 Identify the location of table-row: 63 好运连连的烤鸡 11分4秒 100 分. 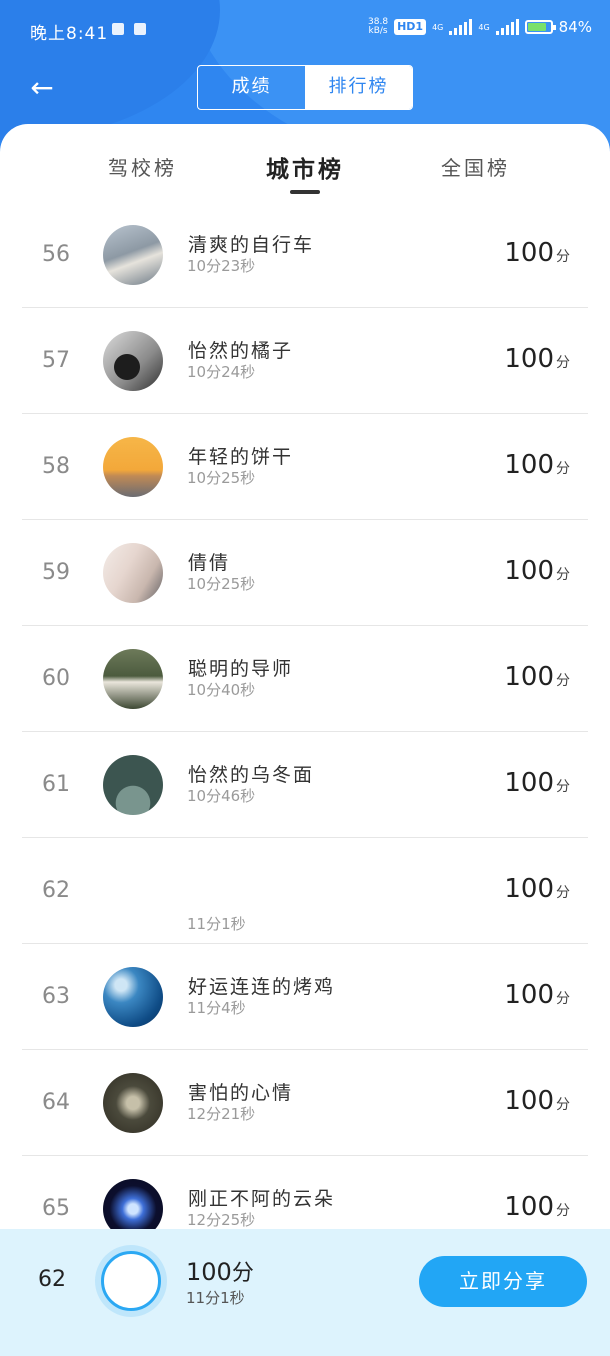
(305, 997).